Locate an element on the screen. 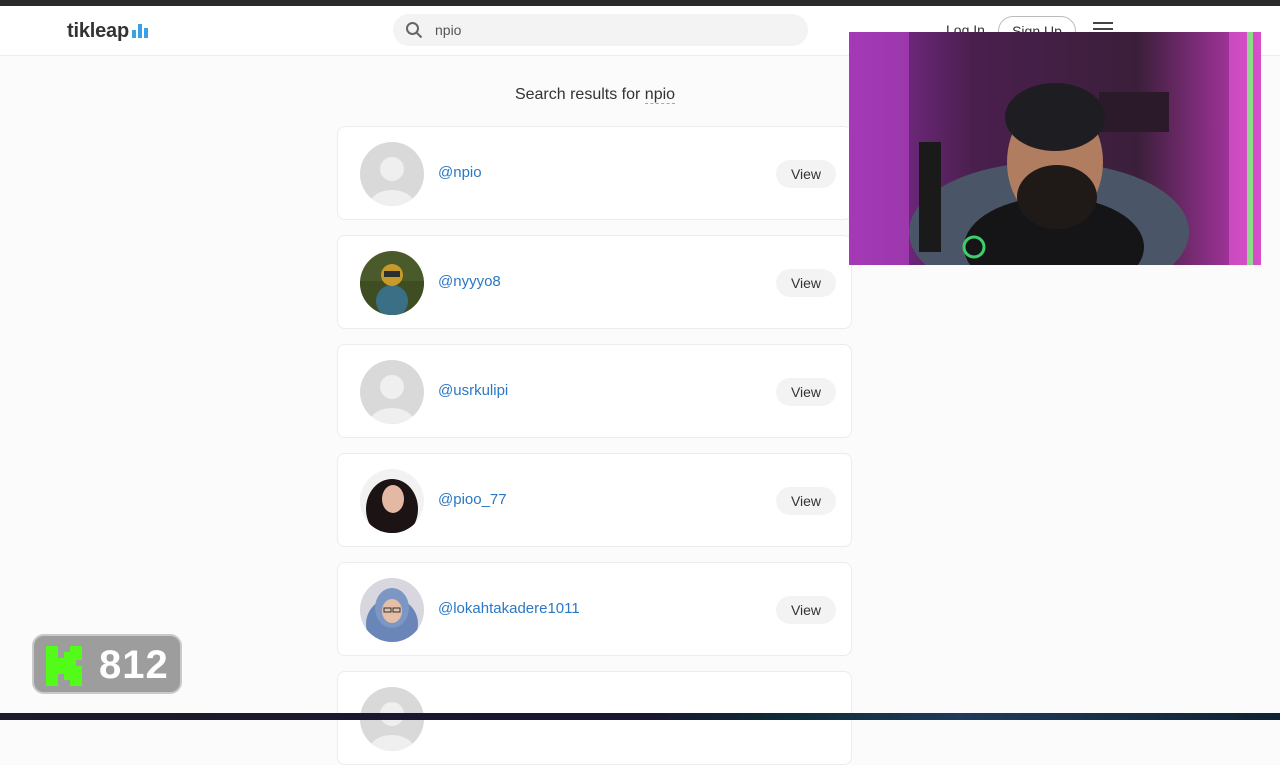 The image size is (1280, 765). results-heading-prefix: Search results for is located at coordinates (577, 94).